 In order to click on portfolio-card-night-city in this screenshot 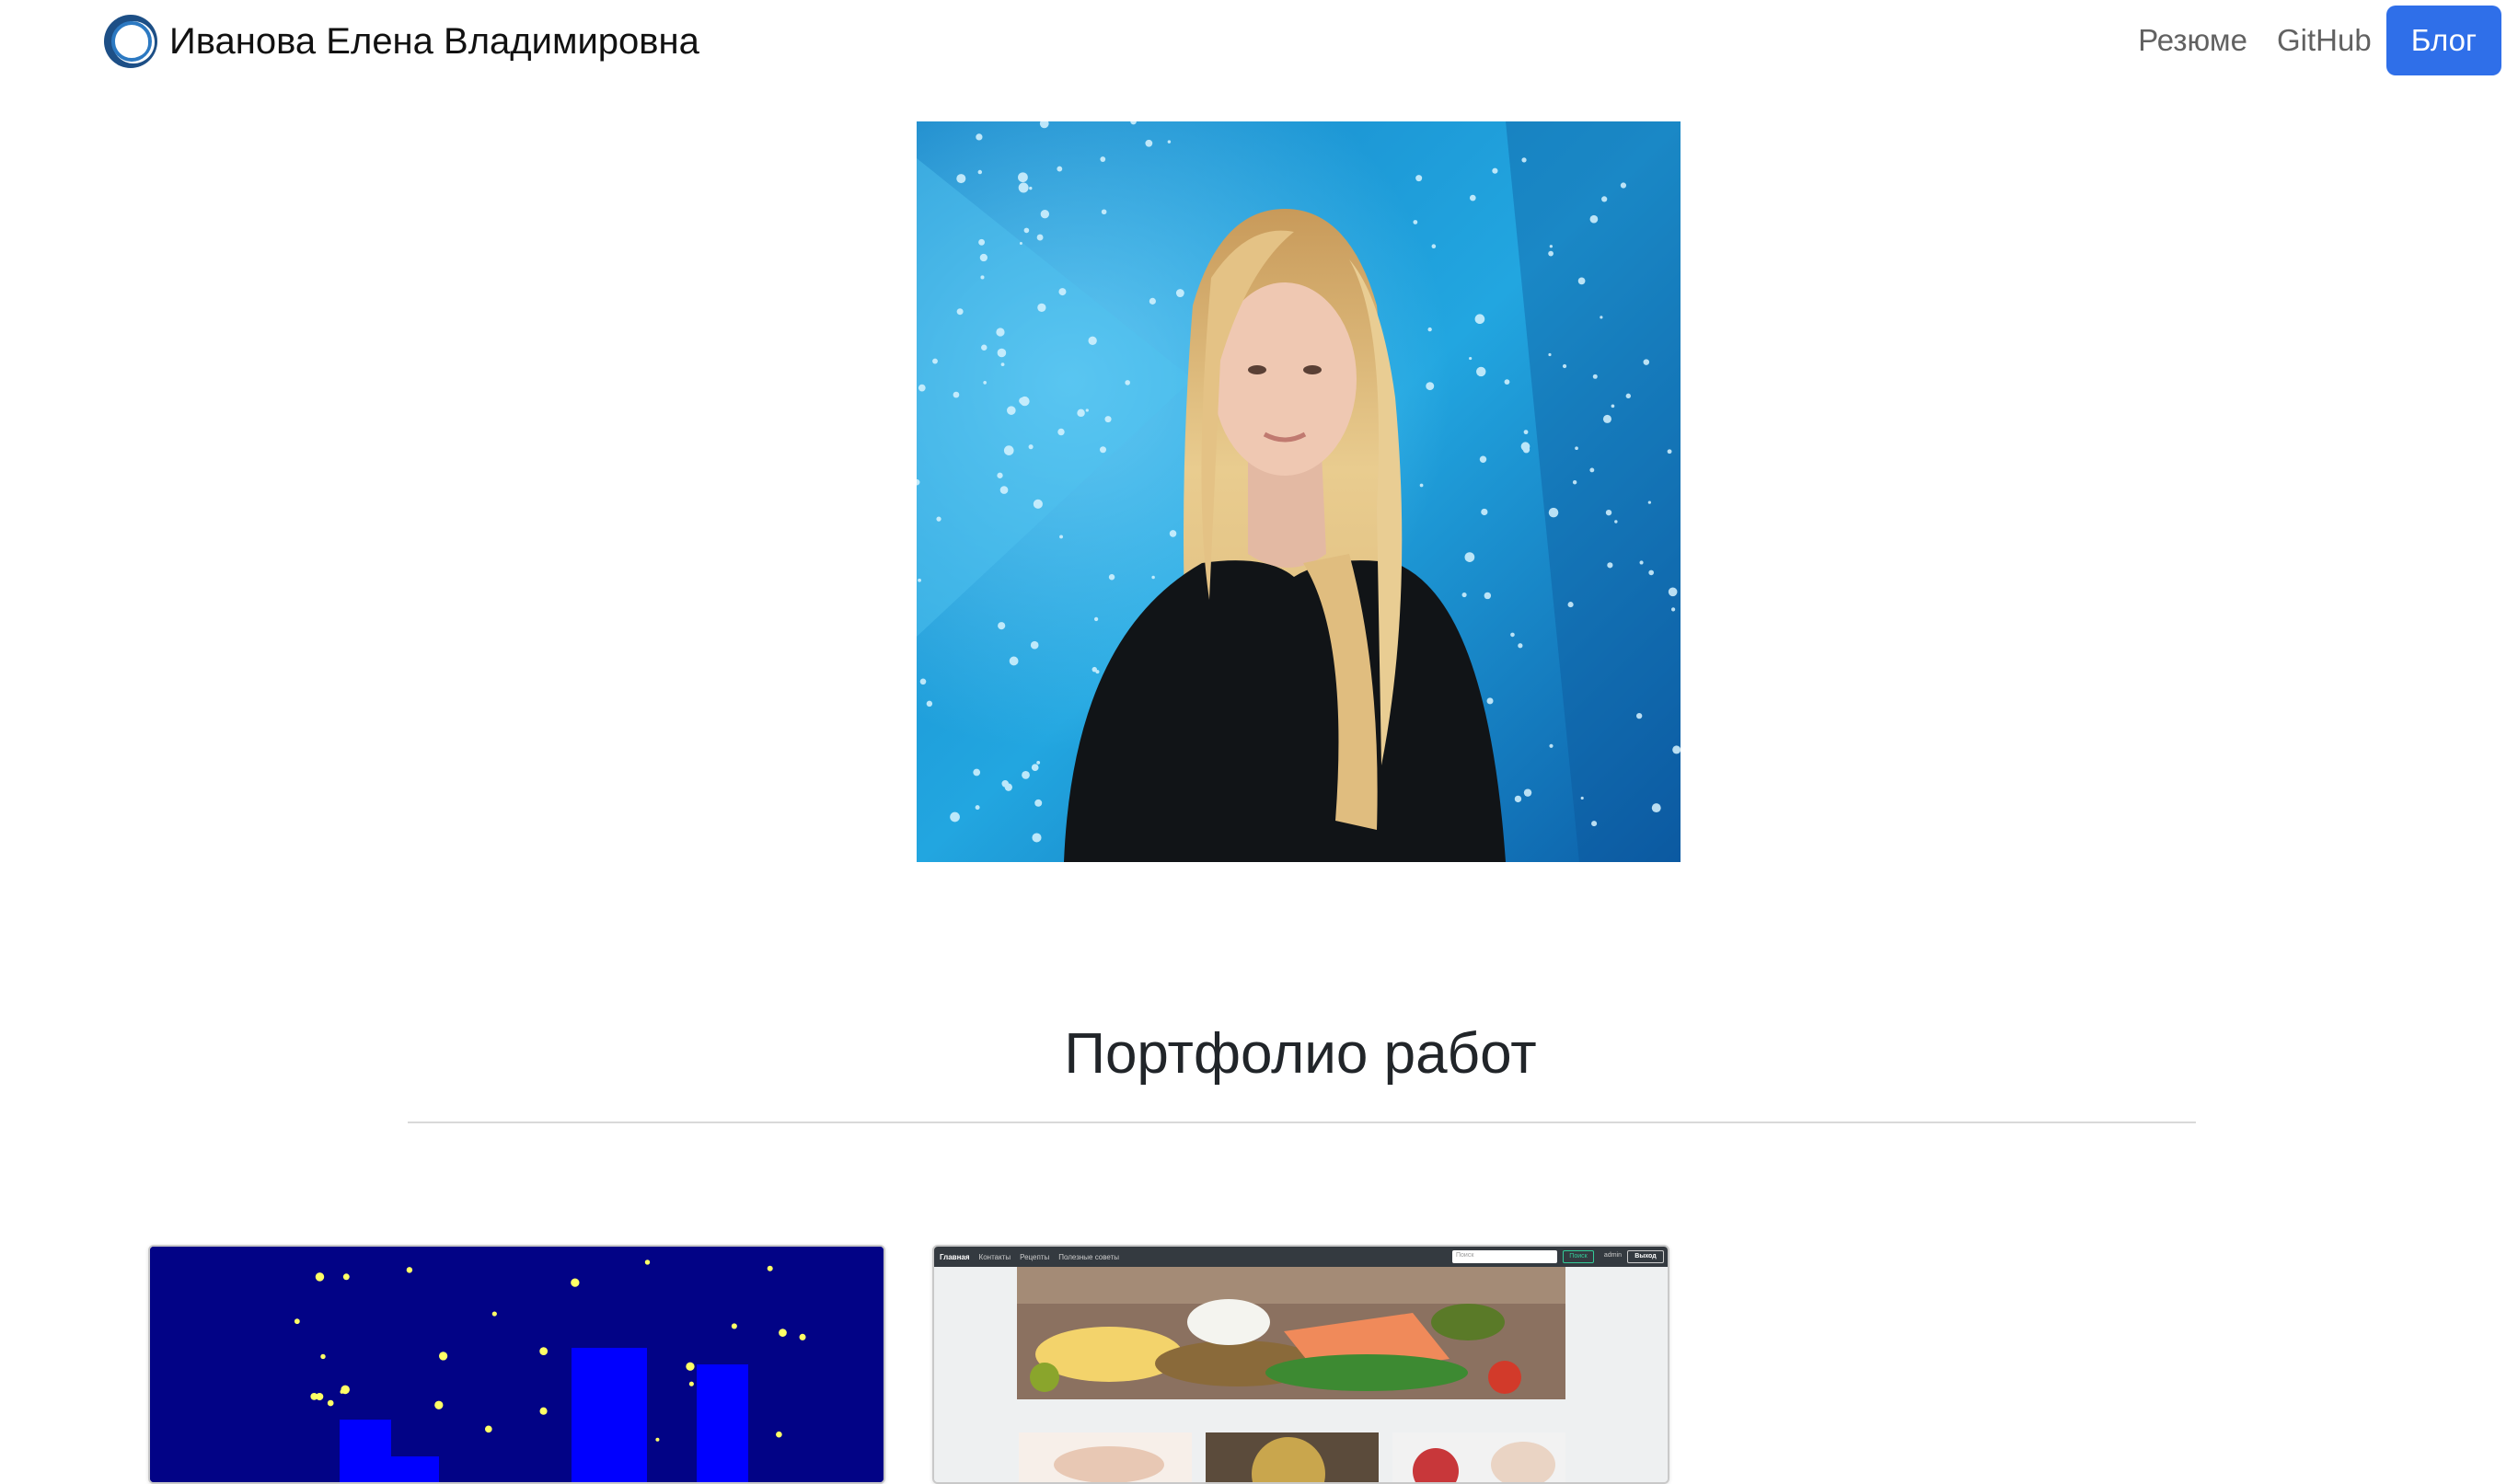, I will do `click(516, 1364)`.